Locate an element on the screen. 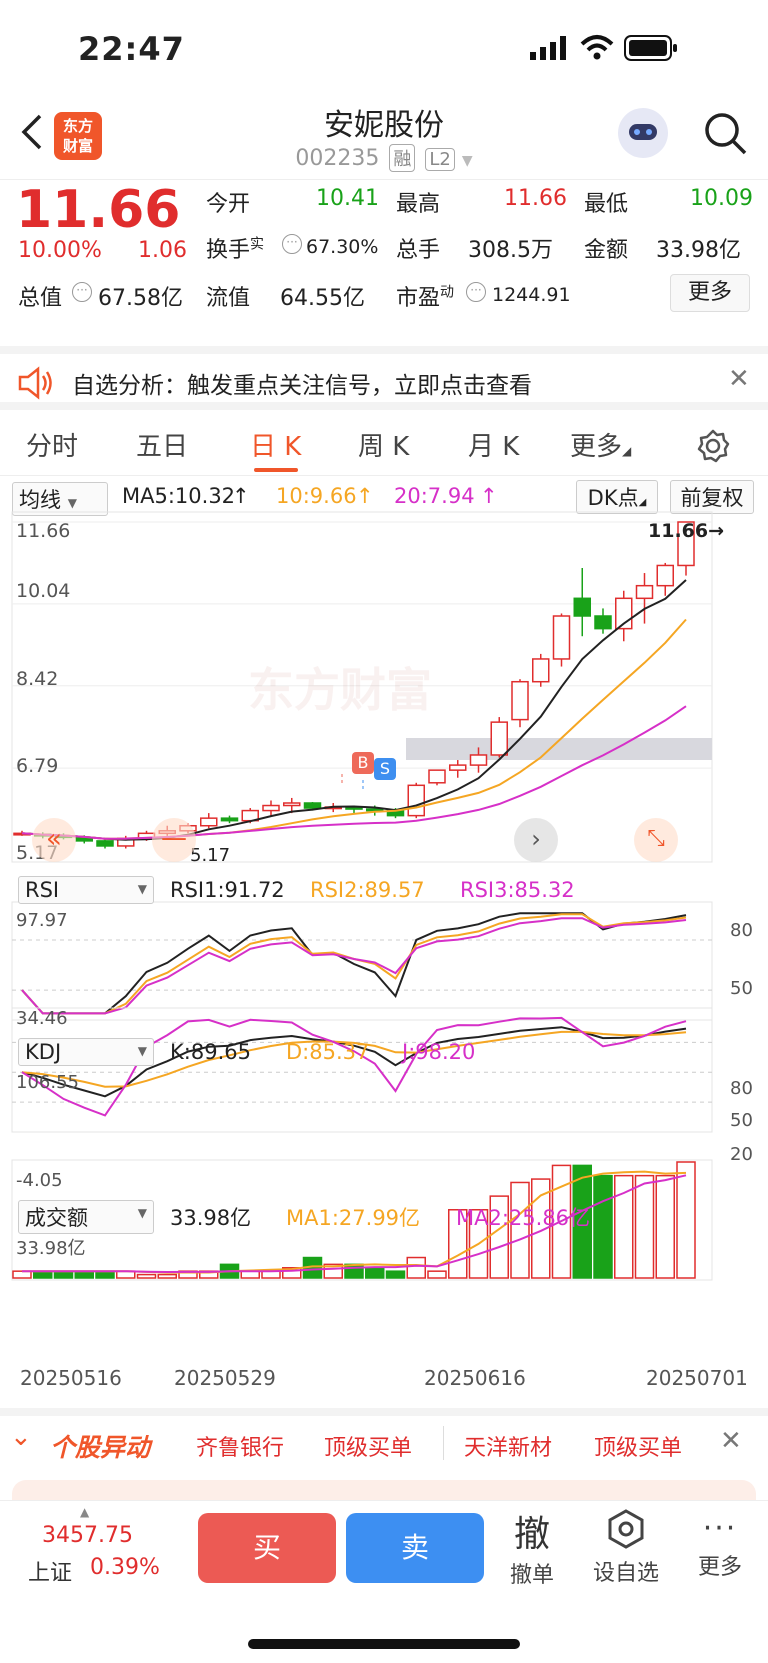  float-label: 流值 is located at coordinates (228, 298).